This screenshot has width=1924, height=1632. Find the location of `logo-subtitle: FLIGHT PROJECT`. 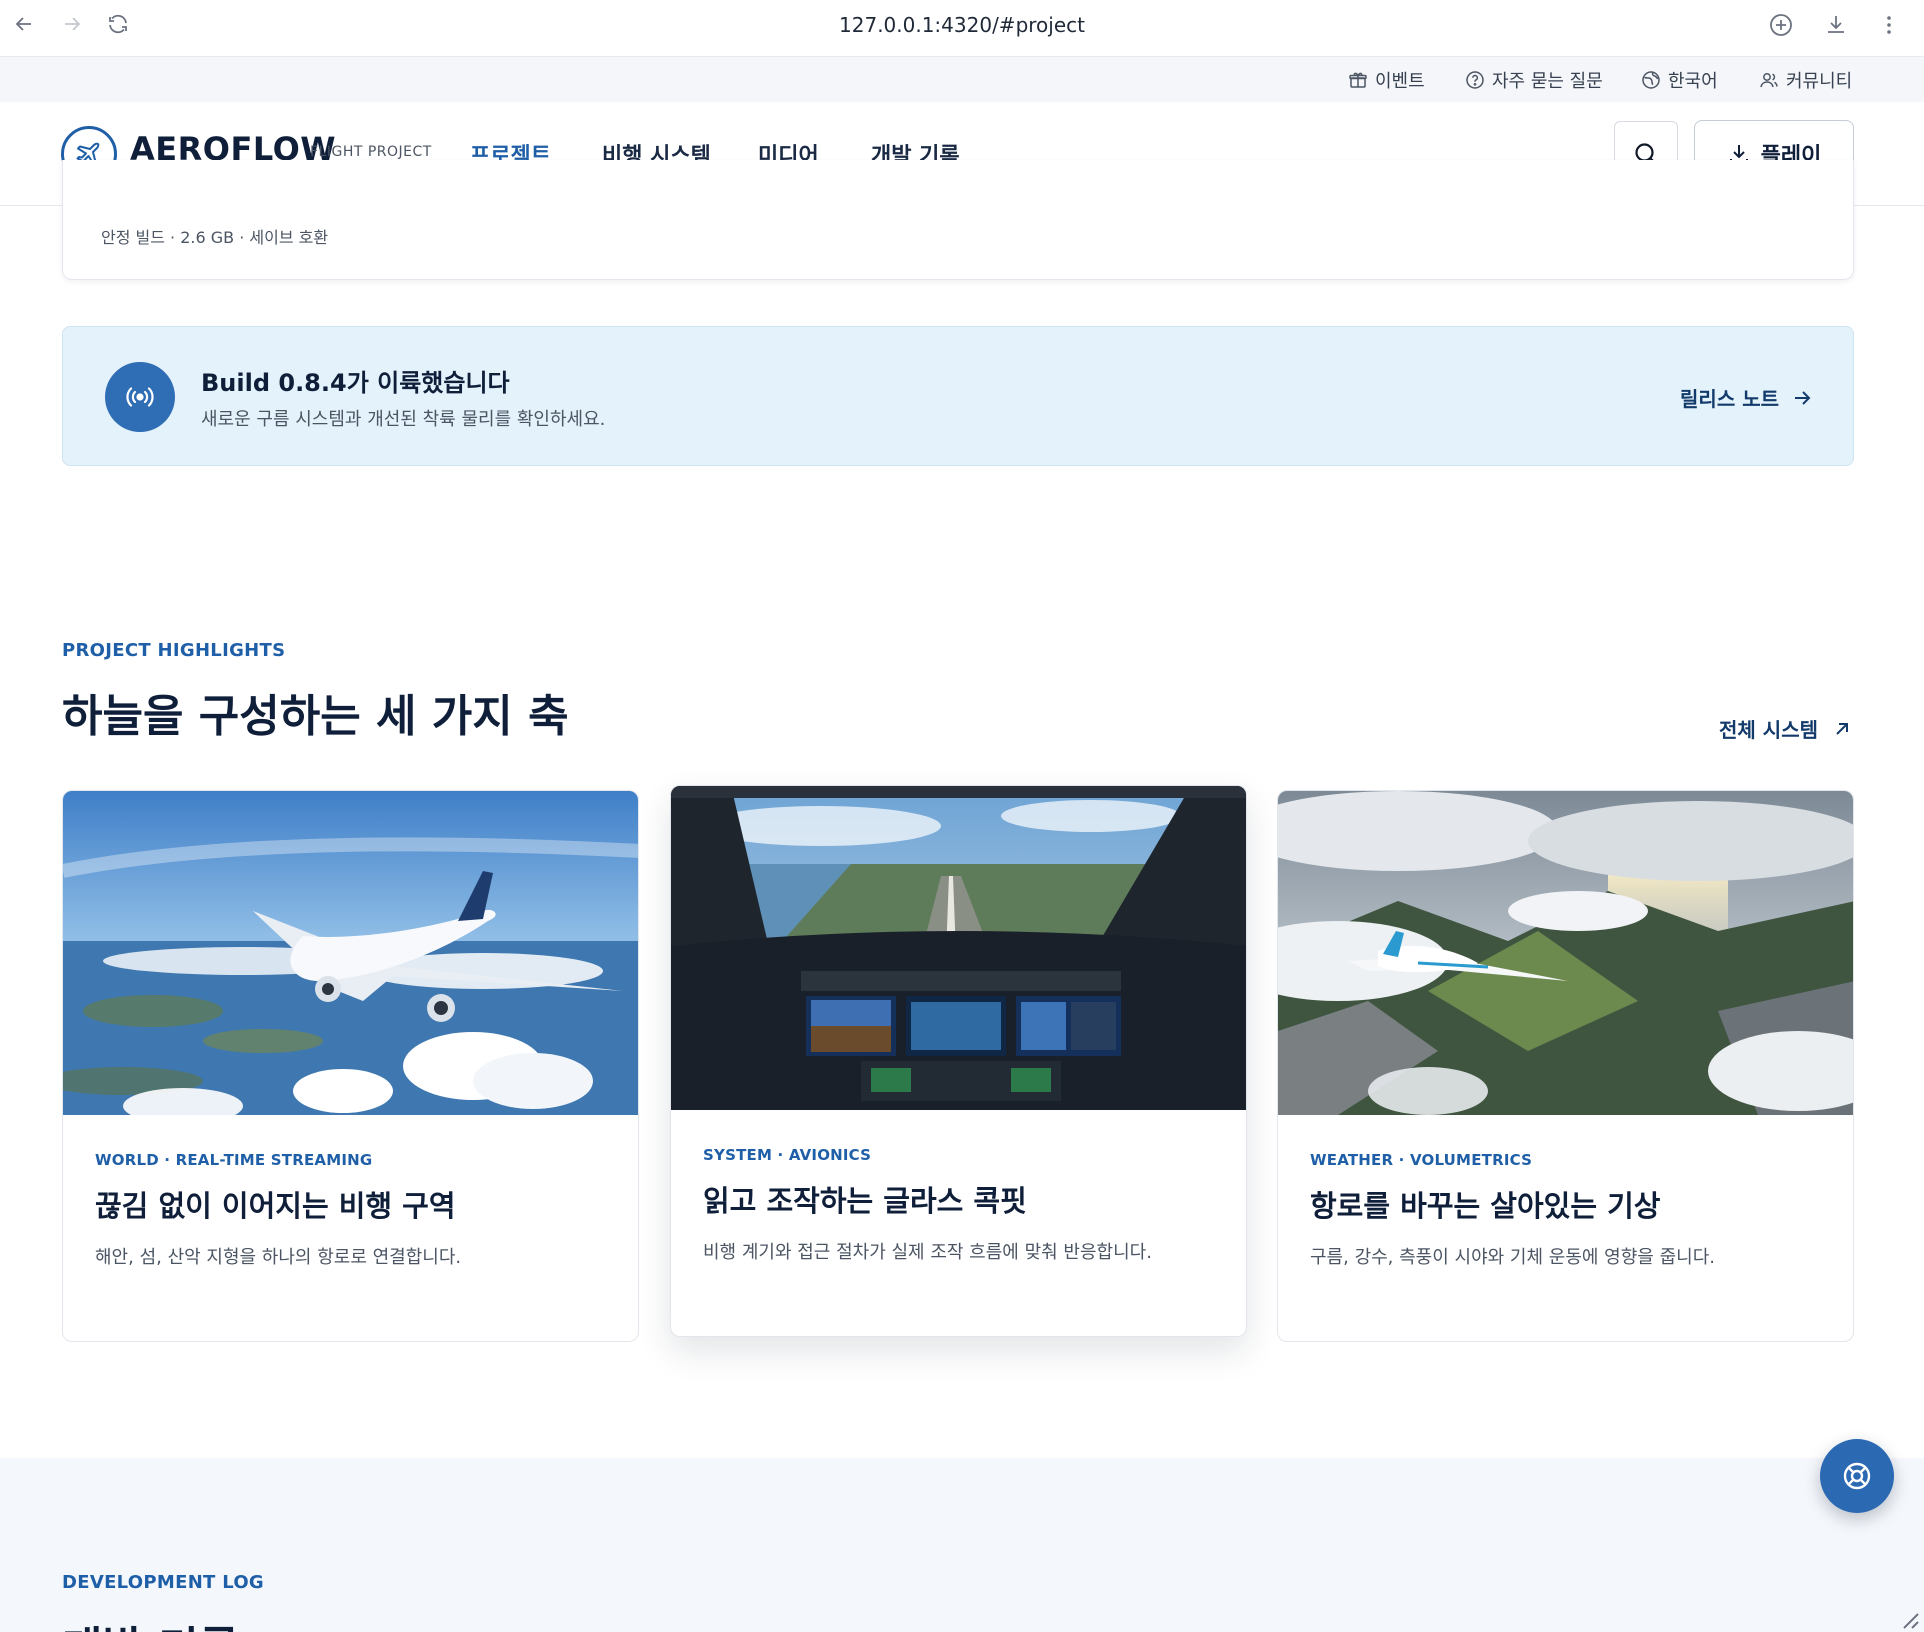

logo-subtitle: FLIGHT PROJECT is located at coordinates (371, 152).